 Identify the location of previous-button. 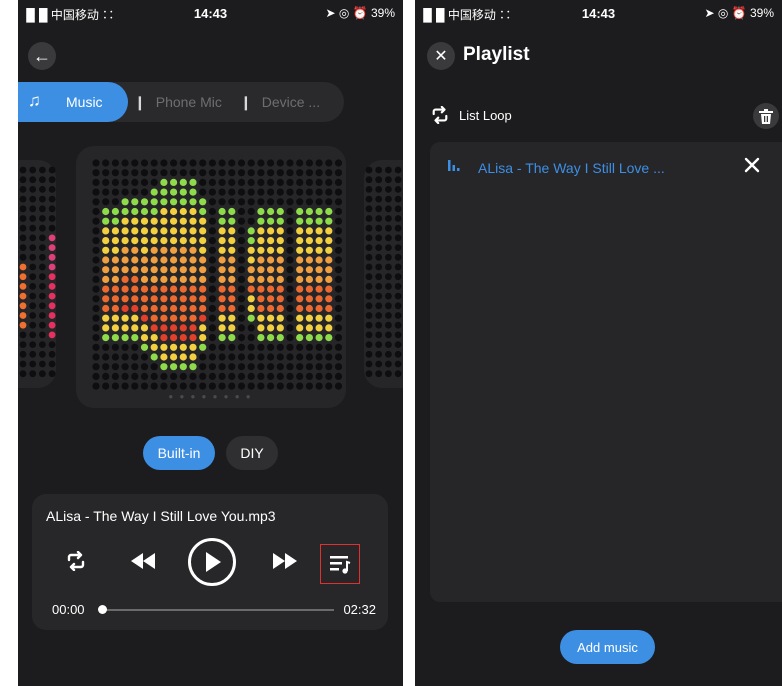
(143, 561).